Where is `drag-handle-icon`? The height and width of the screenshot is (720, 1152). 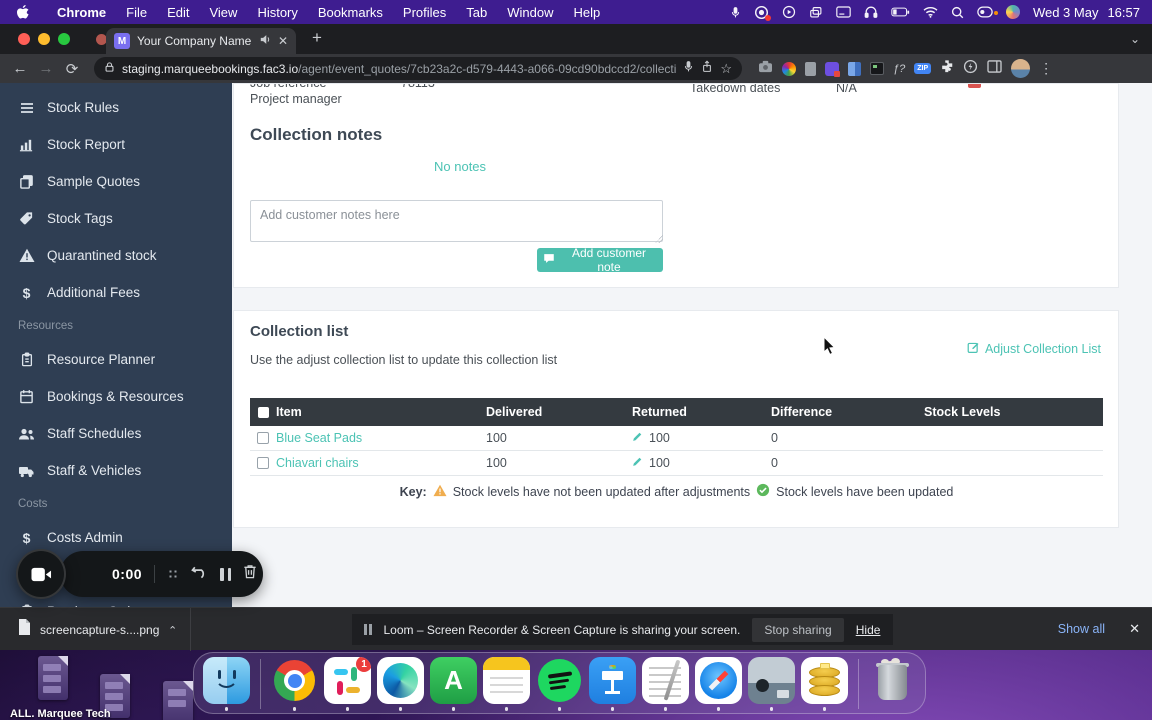
drag-handle-icon is located at coordinates (173, 574).